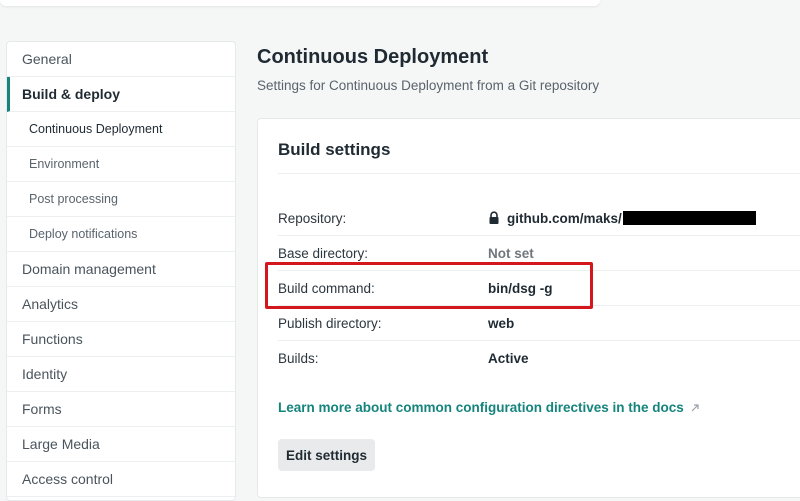  Describe the element at coordinates (121, 94) in the screenshot. I see `sidebar-item-build-deploy: Build & deploy` at that location.